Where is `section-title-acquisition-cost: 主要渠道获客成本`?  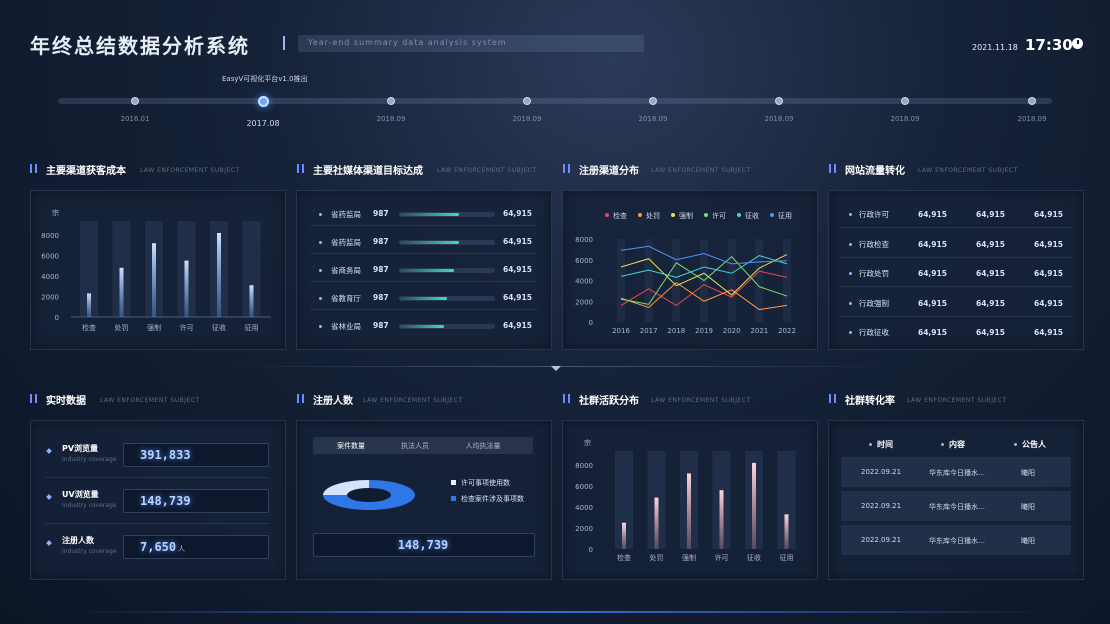 section-title-acquisition-cost: 主要渠道获客成本 is located at coordinates (86, 171).